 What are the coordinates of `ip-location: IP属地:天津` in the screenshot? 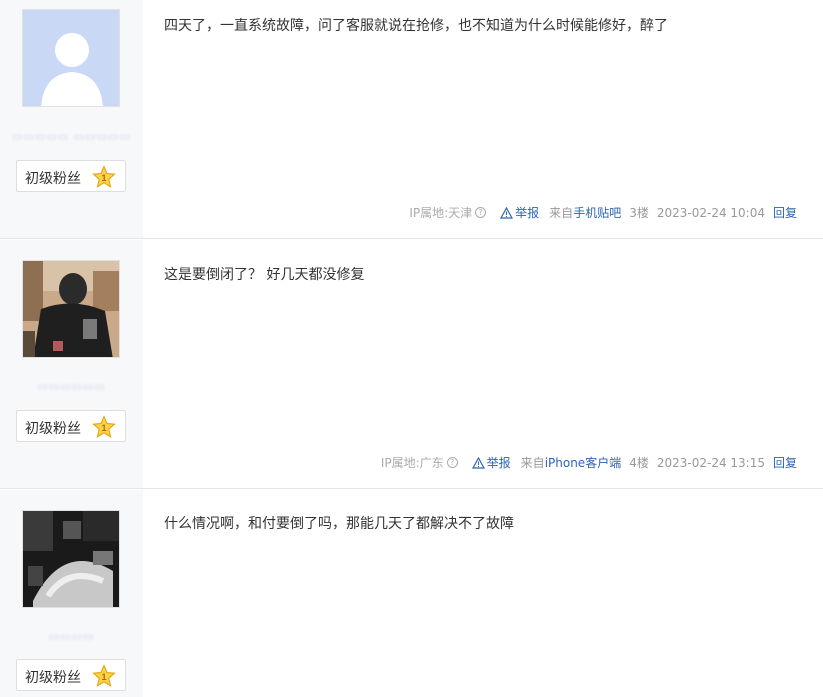 It's located at (441, 213).